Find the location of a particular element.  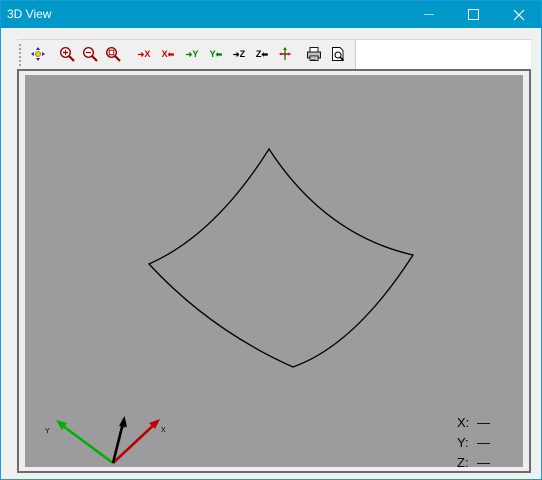

minimize-button is located at coordinates (428, 14).